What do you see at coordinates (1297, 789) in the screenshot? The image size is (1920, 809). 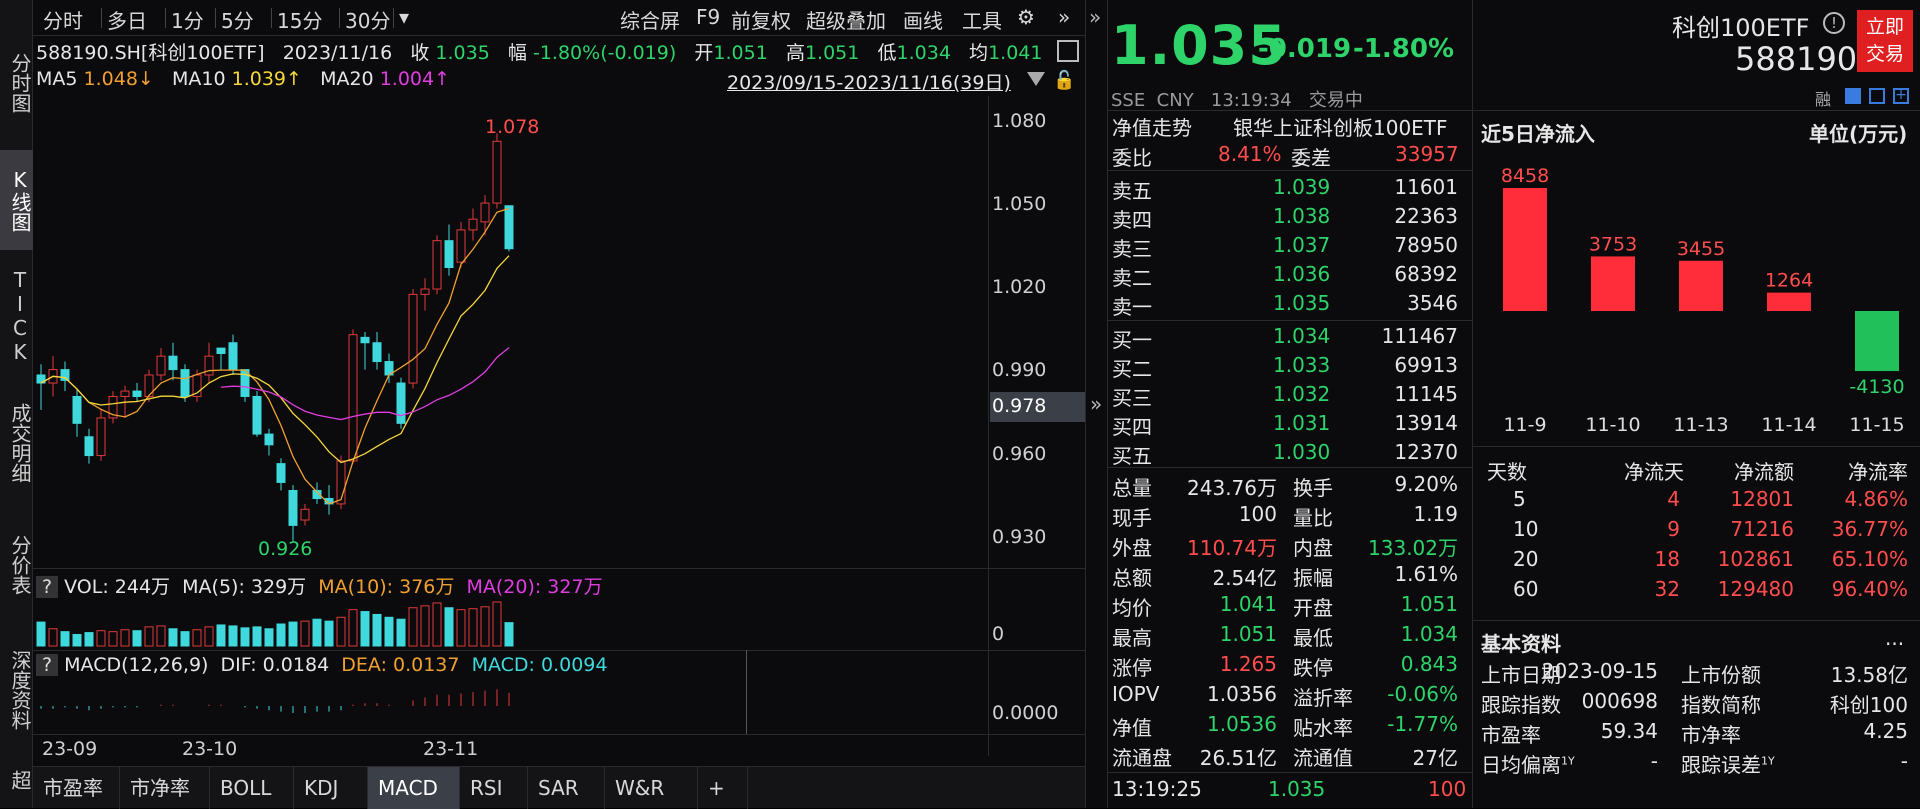 I see `tick-price: 1.035` at bounding box center [1297, 789].